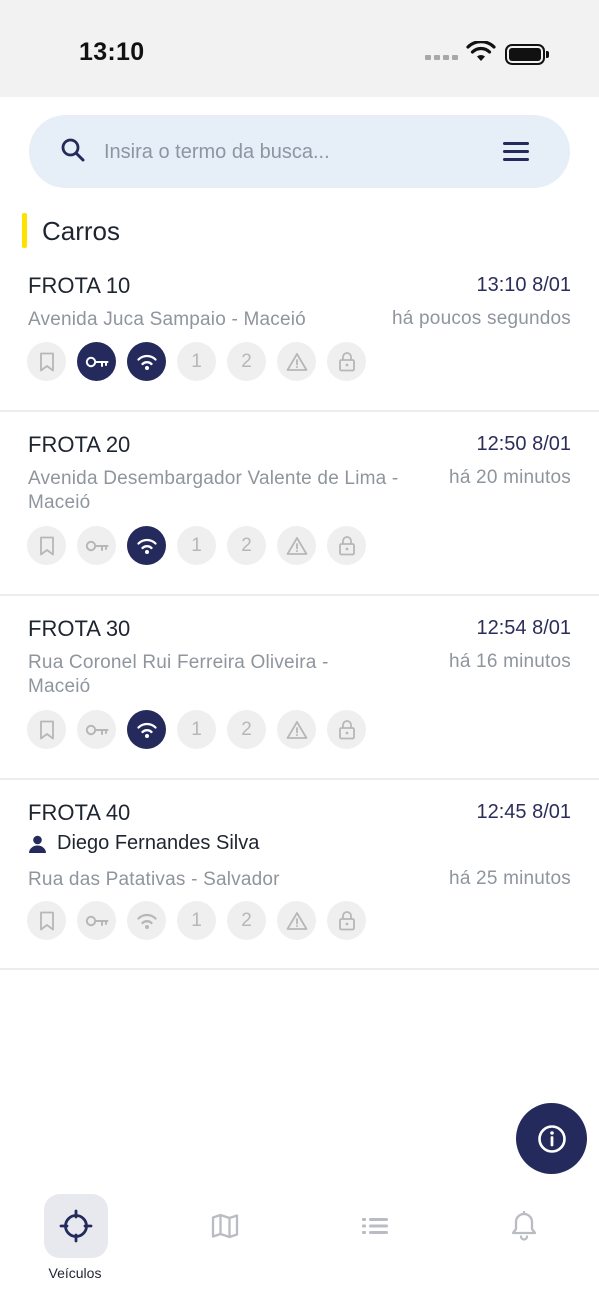  I want to click on vehicle-name: FROTA 40, so click(79, 812).